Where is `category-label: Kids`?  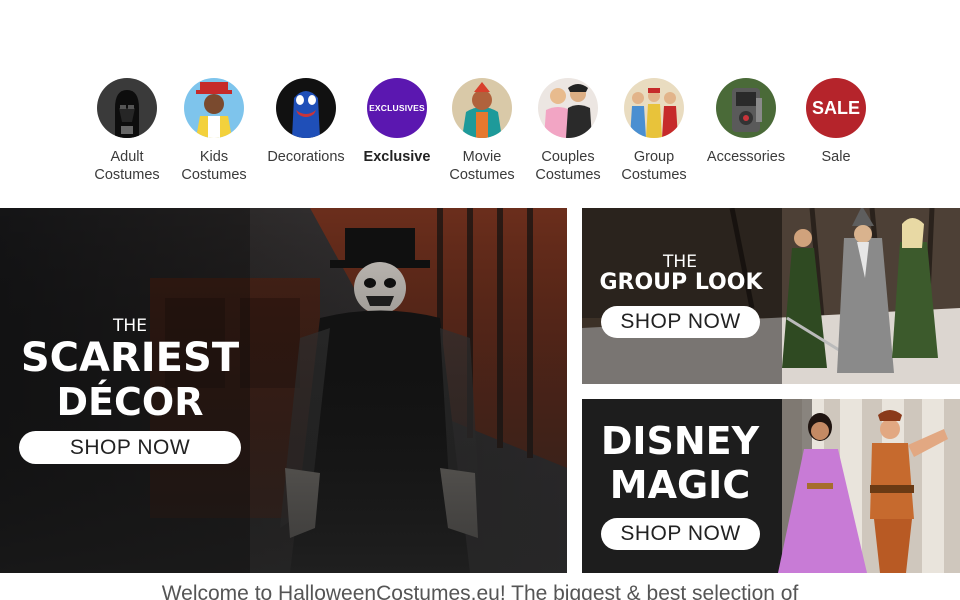 category-label: Kids is located at coordinates (214, 157).